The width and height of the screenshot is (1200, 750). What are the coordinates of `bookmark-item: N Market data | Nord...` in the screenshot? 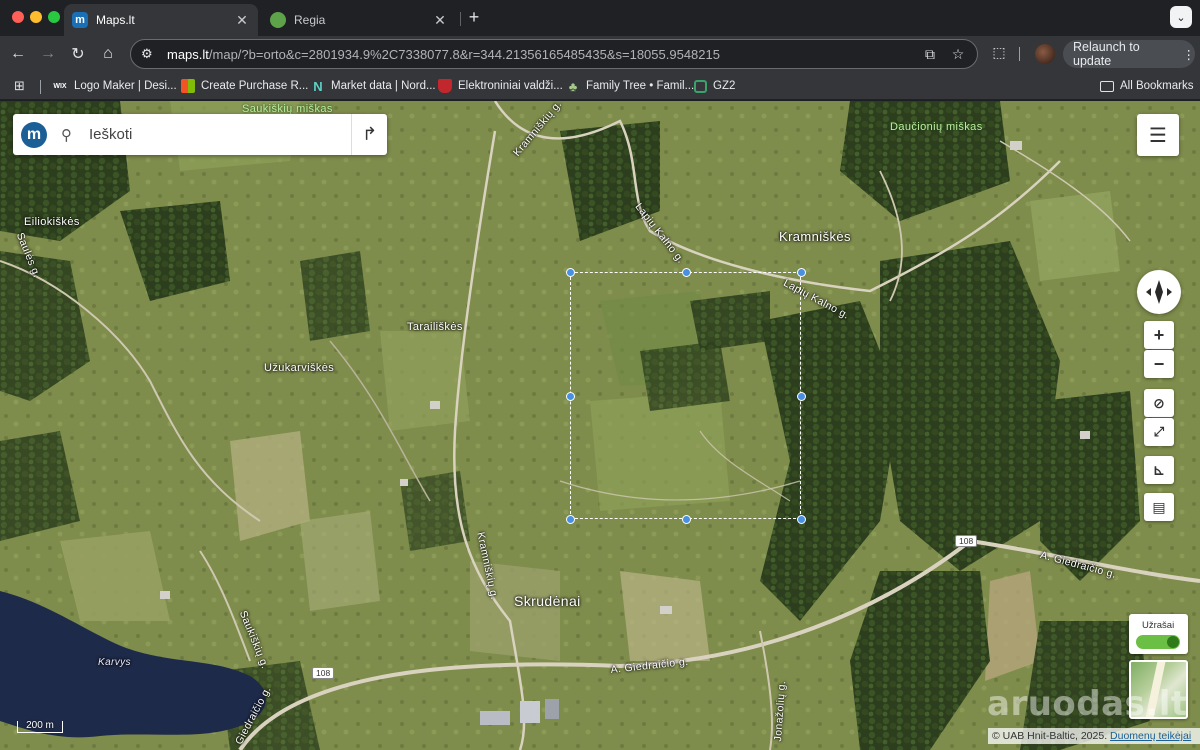 It's located at (373, 86).